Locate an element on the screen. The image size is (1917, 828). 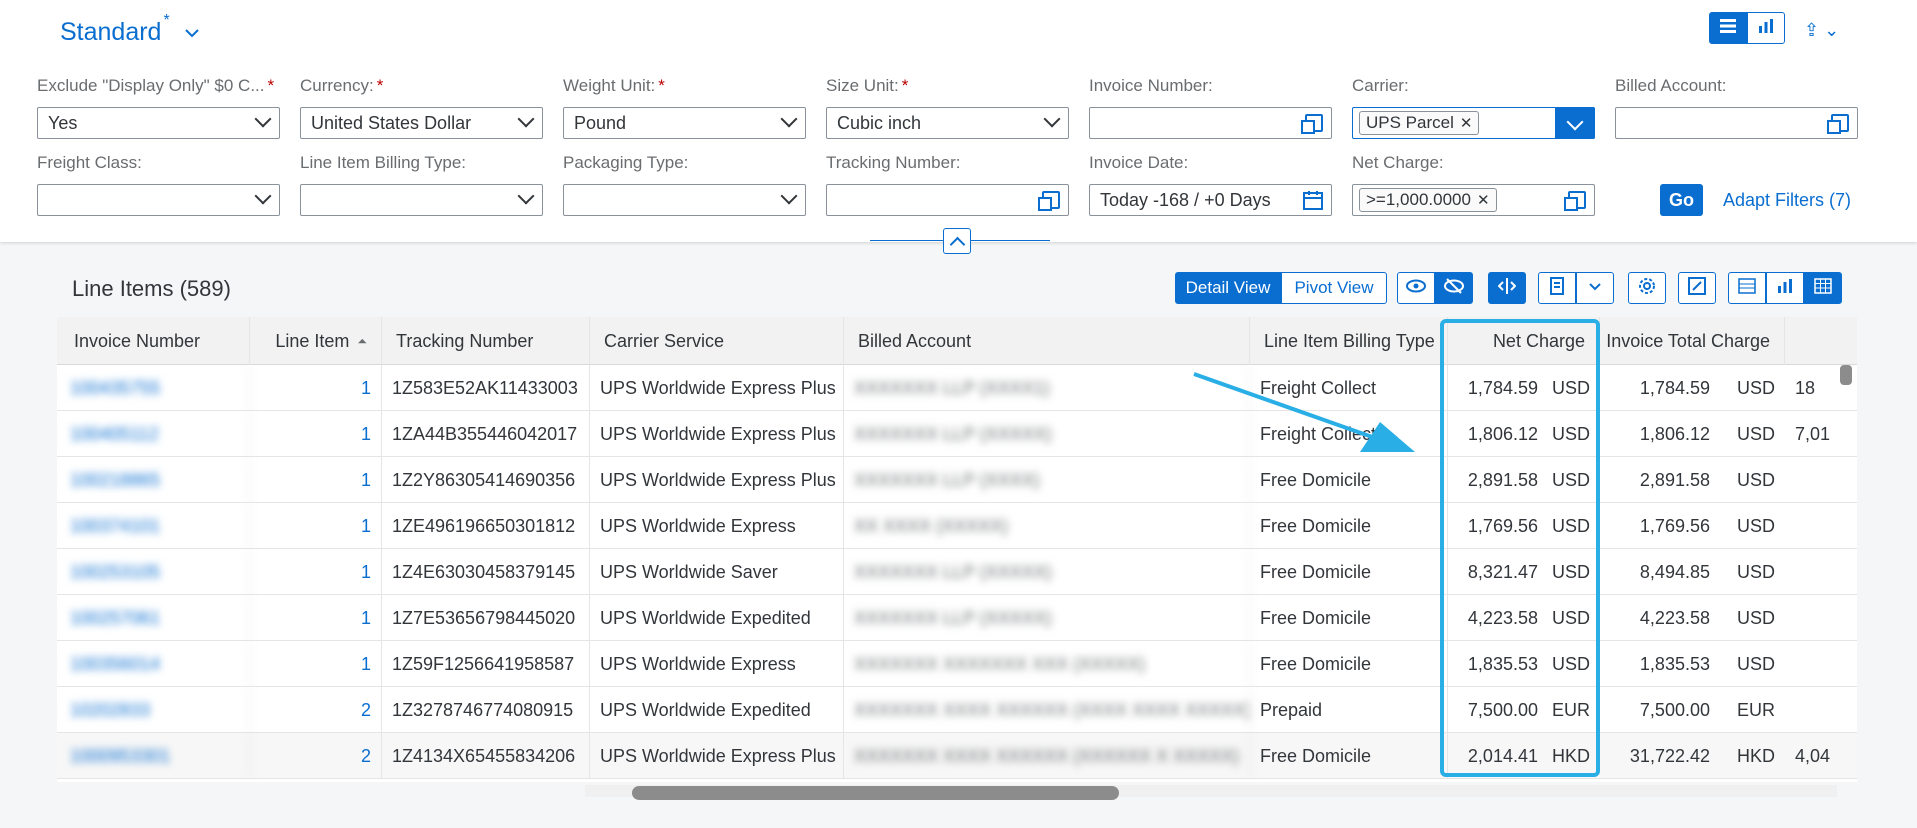
carrier-input: UPS Parcel ✕ is located at coordinates (1473, 123).